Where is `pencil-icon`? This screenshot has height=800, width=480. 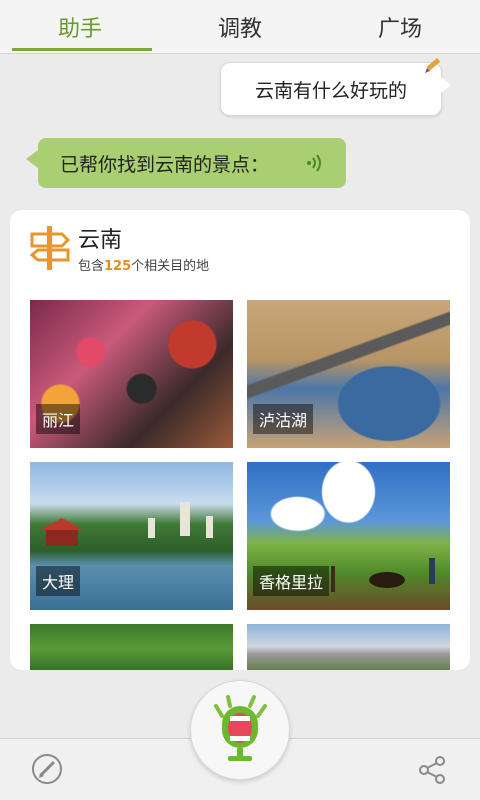 pencil-icon is located at coordinates (47, 769).